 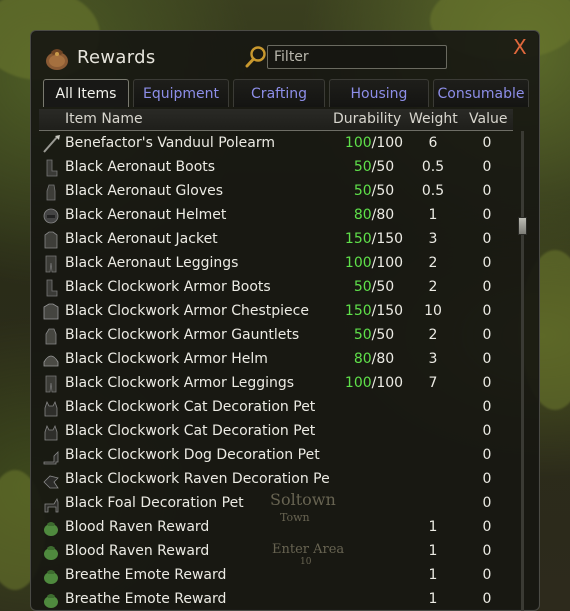 I want to click on column-value: Value, so click(x=488, y=119).